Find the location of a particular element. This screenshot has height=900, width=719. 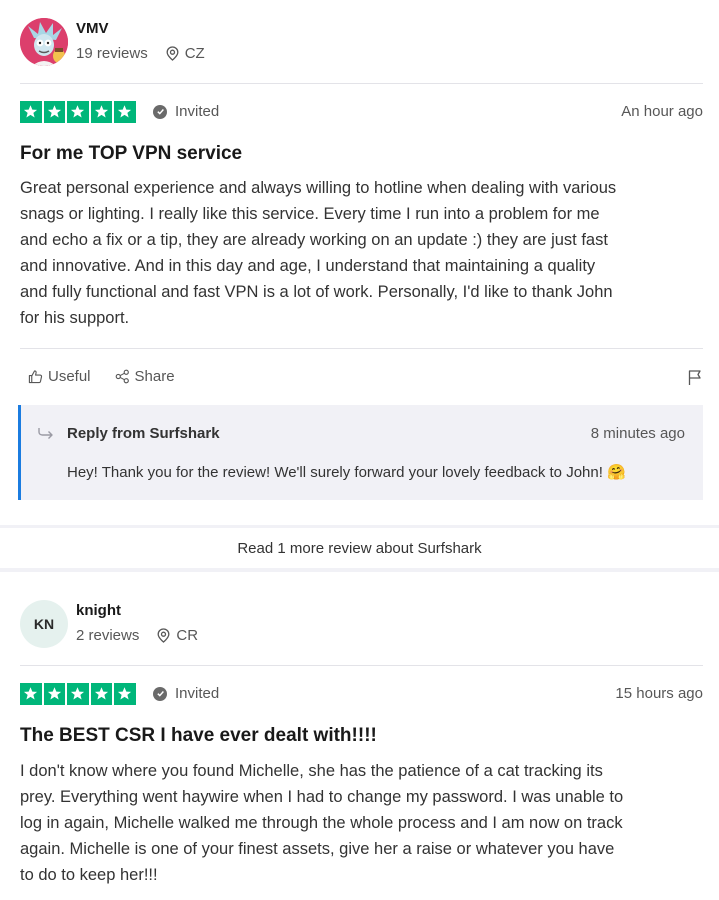

user-name: VMV is located at coordinates (92, 28).